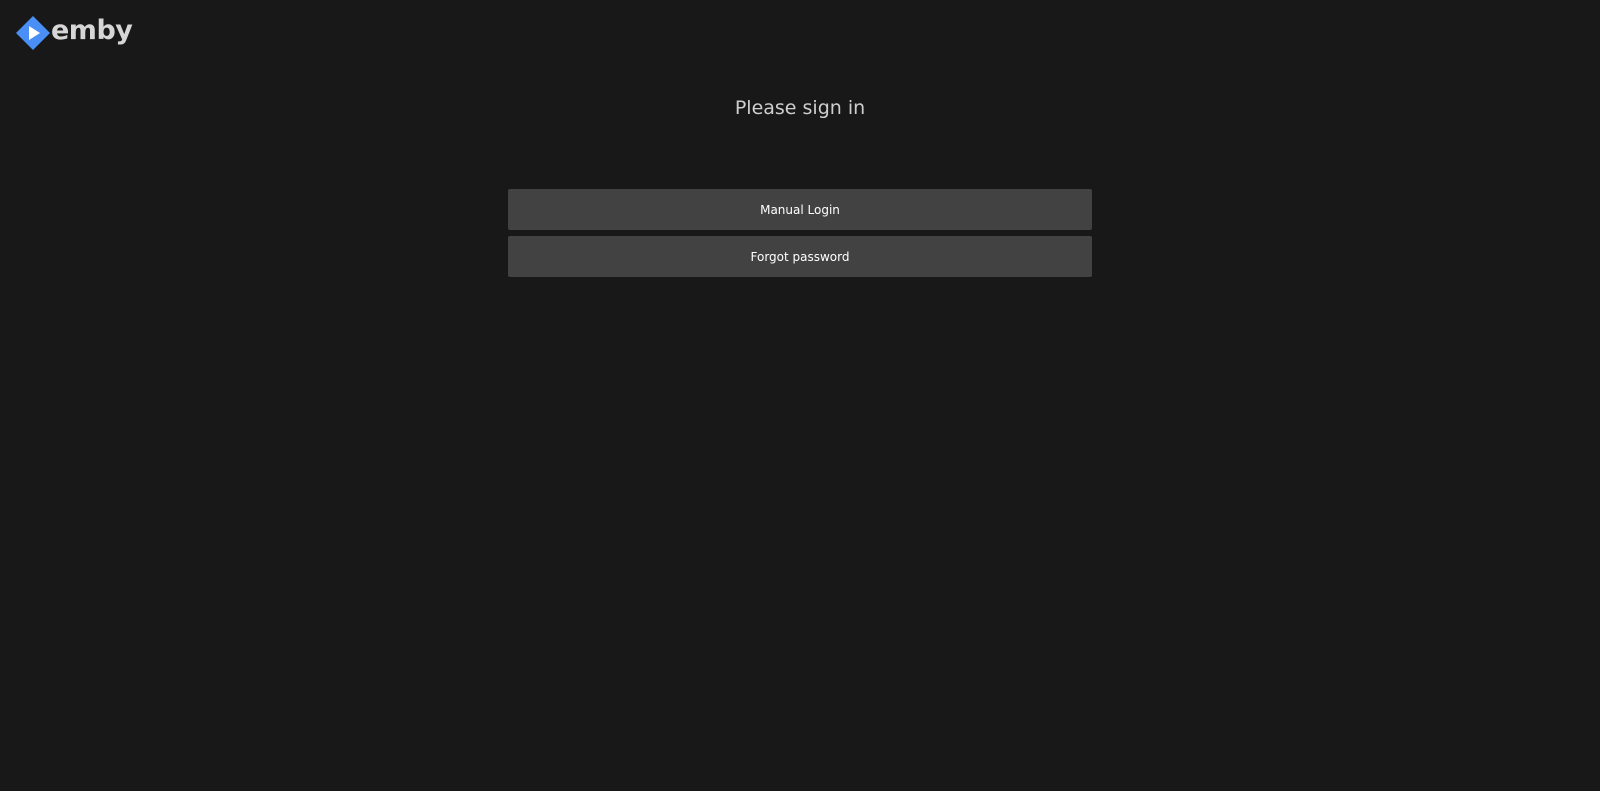 The width and height of the screenshot is (1600, 791). I want to click on emby-logo: emby, so click(74, 32).